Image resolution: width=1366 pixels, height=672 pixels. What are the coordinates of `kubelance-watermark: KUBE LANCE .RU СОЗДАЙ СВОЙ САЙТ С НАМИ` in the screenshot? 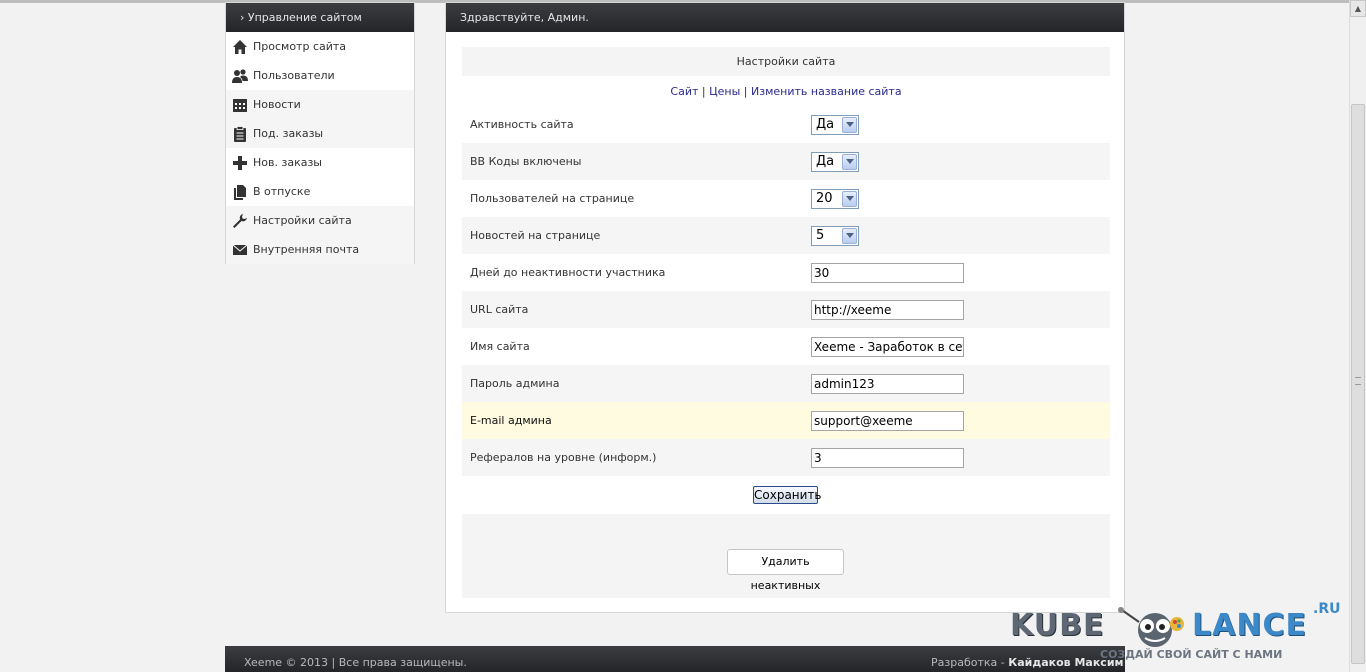 It's located at (1175, 636).